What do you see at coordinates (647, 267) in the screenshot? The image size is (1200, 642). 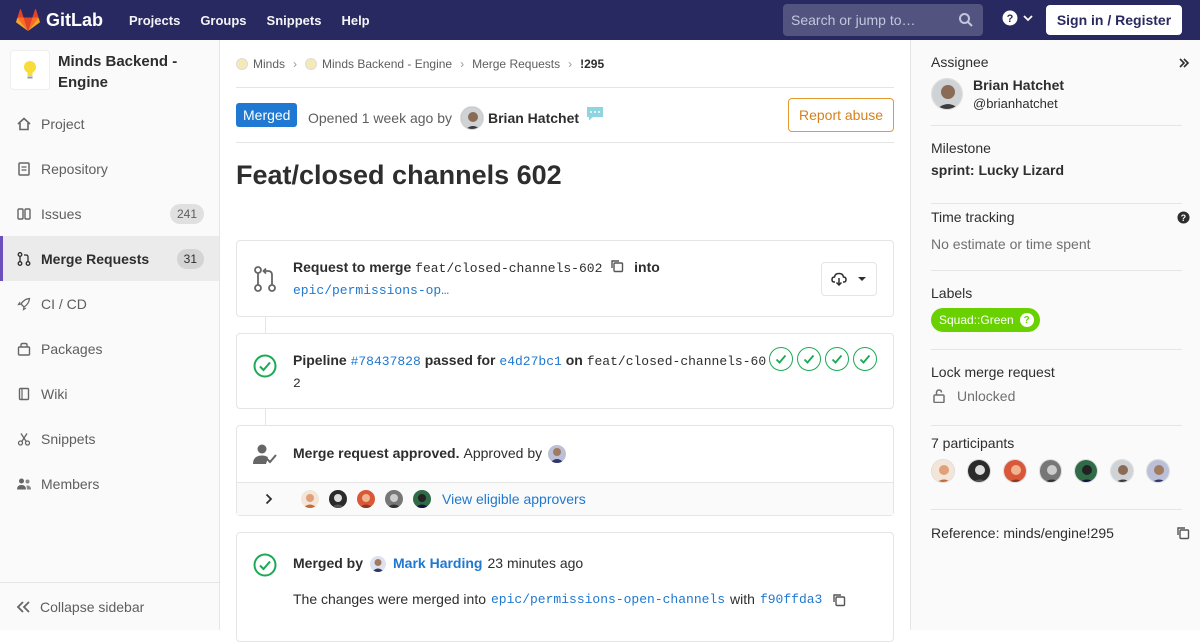 I see `into-label: into` at bounding box center [647, 267].